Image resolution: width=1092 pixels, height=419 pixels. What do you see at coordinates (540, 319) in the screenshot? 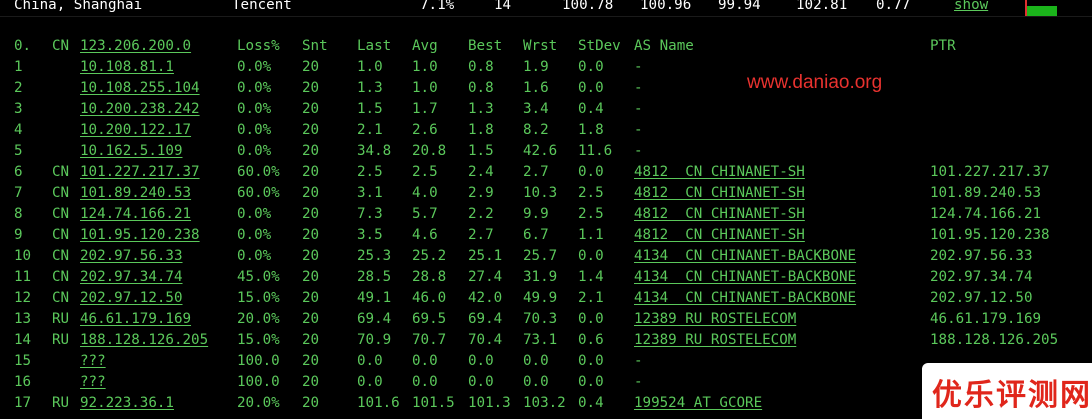
I see `cell-wrst: 70.3` at bounding box center [540, 319].